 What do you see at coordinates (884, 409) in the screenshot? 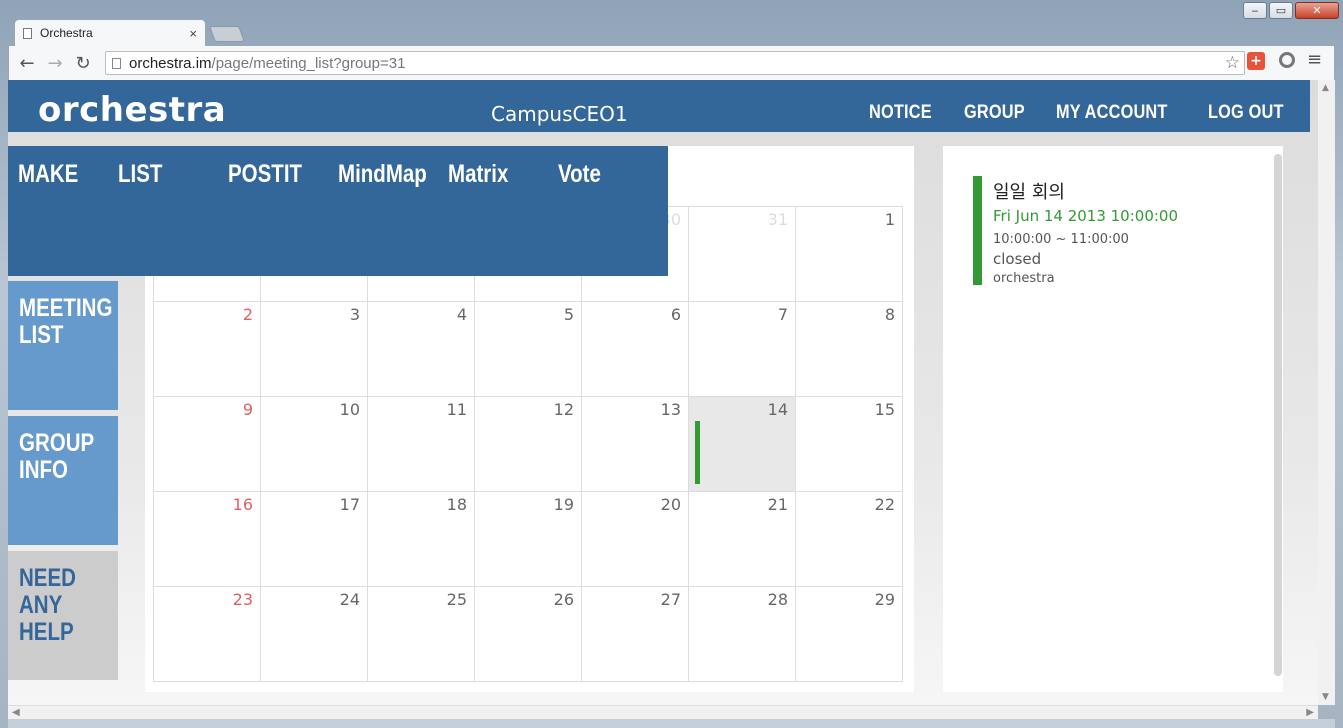
I see `calendar-day-number: 15` at bounding box center [884, 409].